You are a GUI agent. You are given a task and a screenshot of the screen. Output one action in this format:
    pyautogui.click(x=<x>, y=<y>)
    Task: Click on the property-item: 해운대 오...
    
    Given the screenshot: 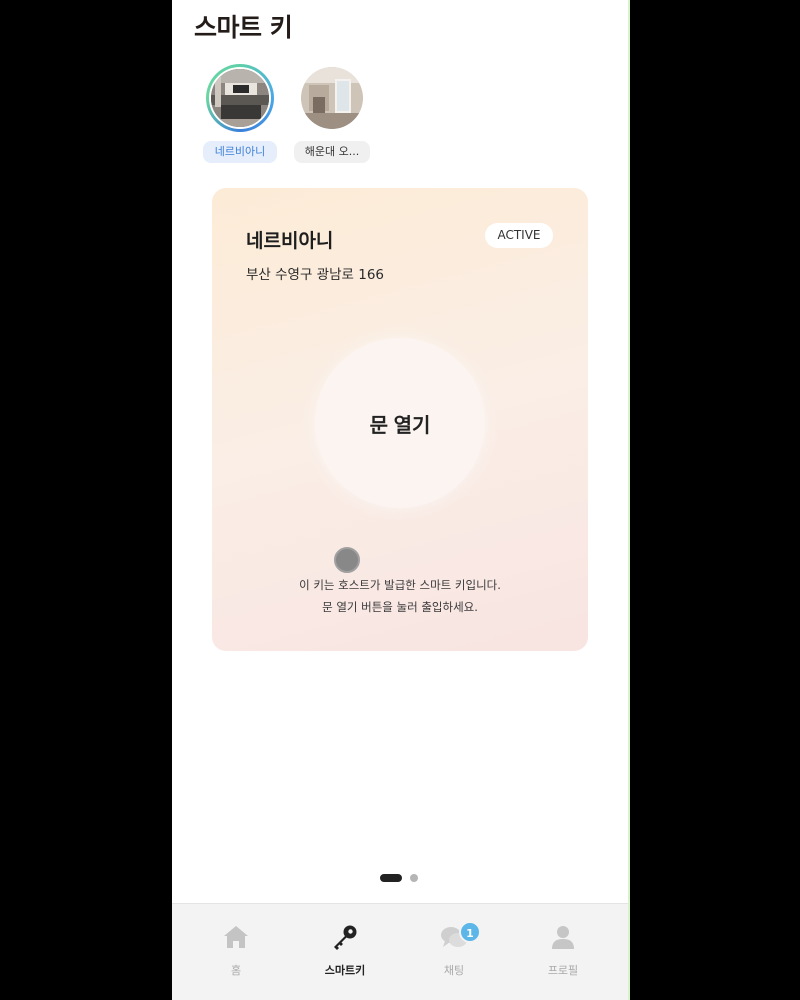 What is the action you would take?
    pyautogui.click(x=332, y=114)
    